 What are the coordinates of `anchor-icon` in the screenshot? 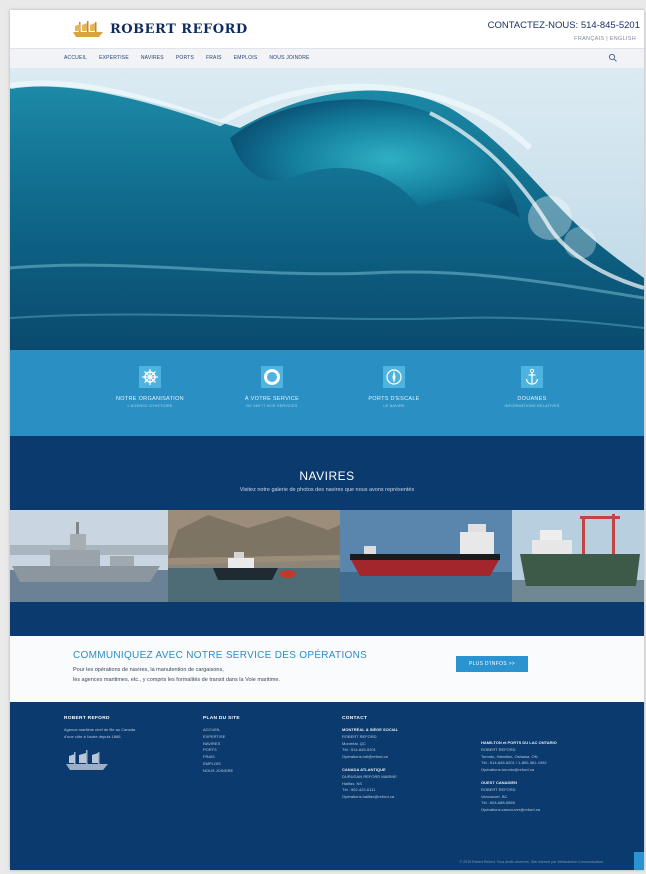 It's located at (532, 377).